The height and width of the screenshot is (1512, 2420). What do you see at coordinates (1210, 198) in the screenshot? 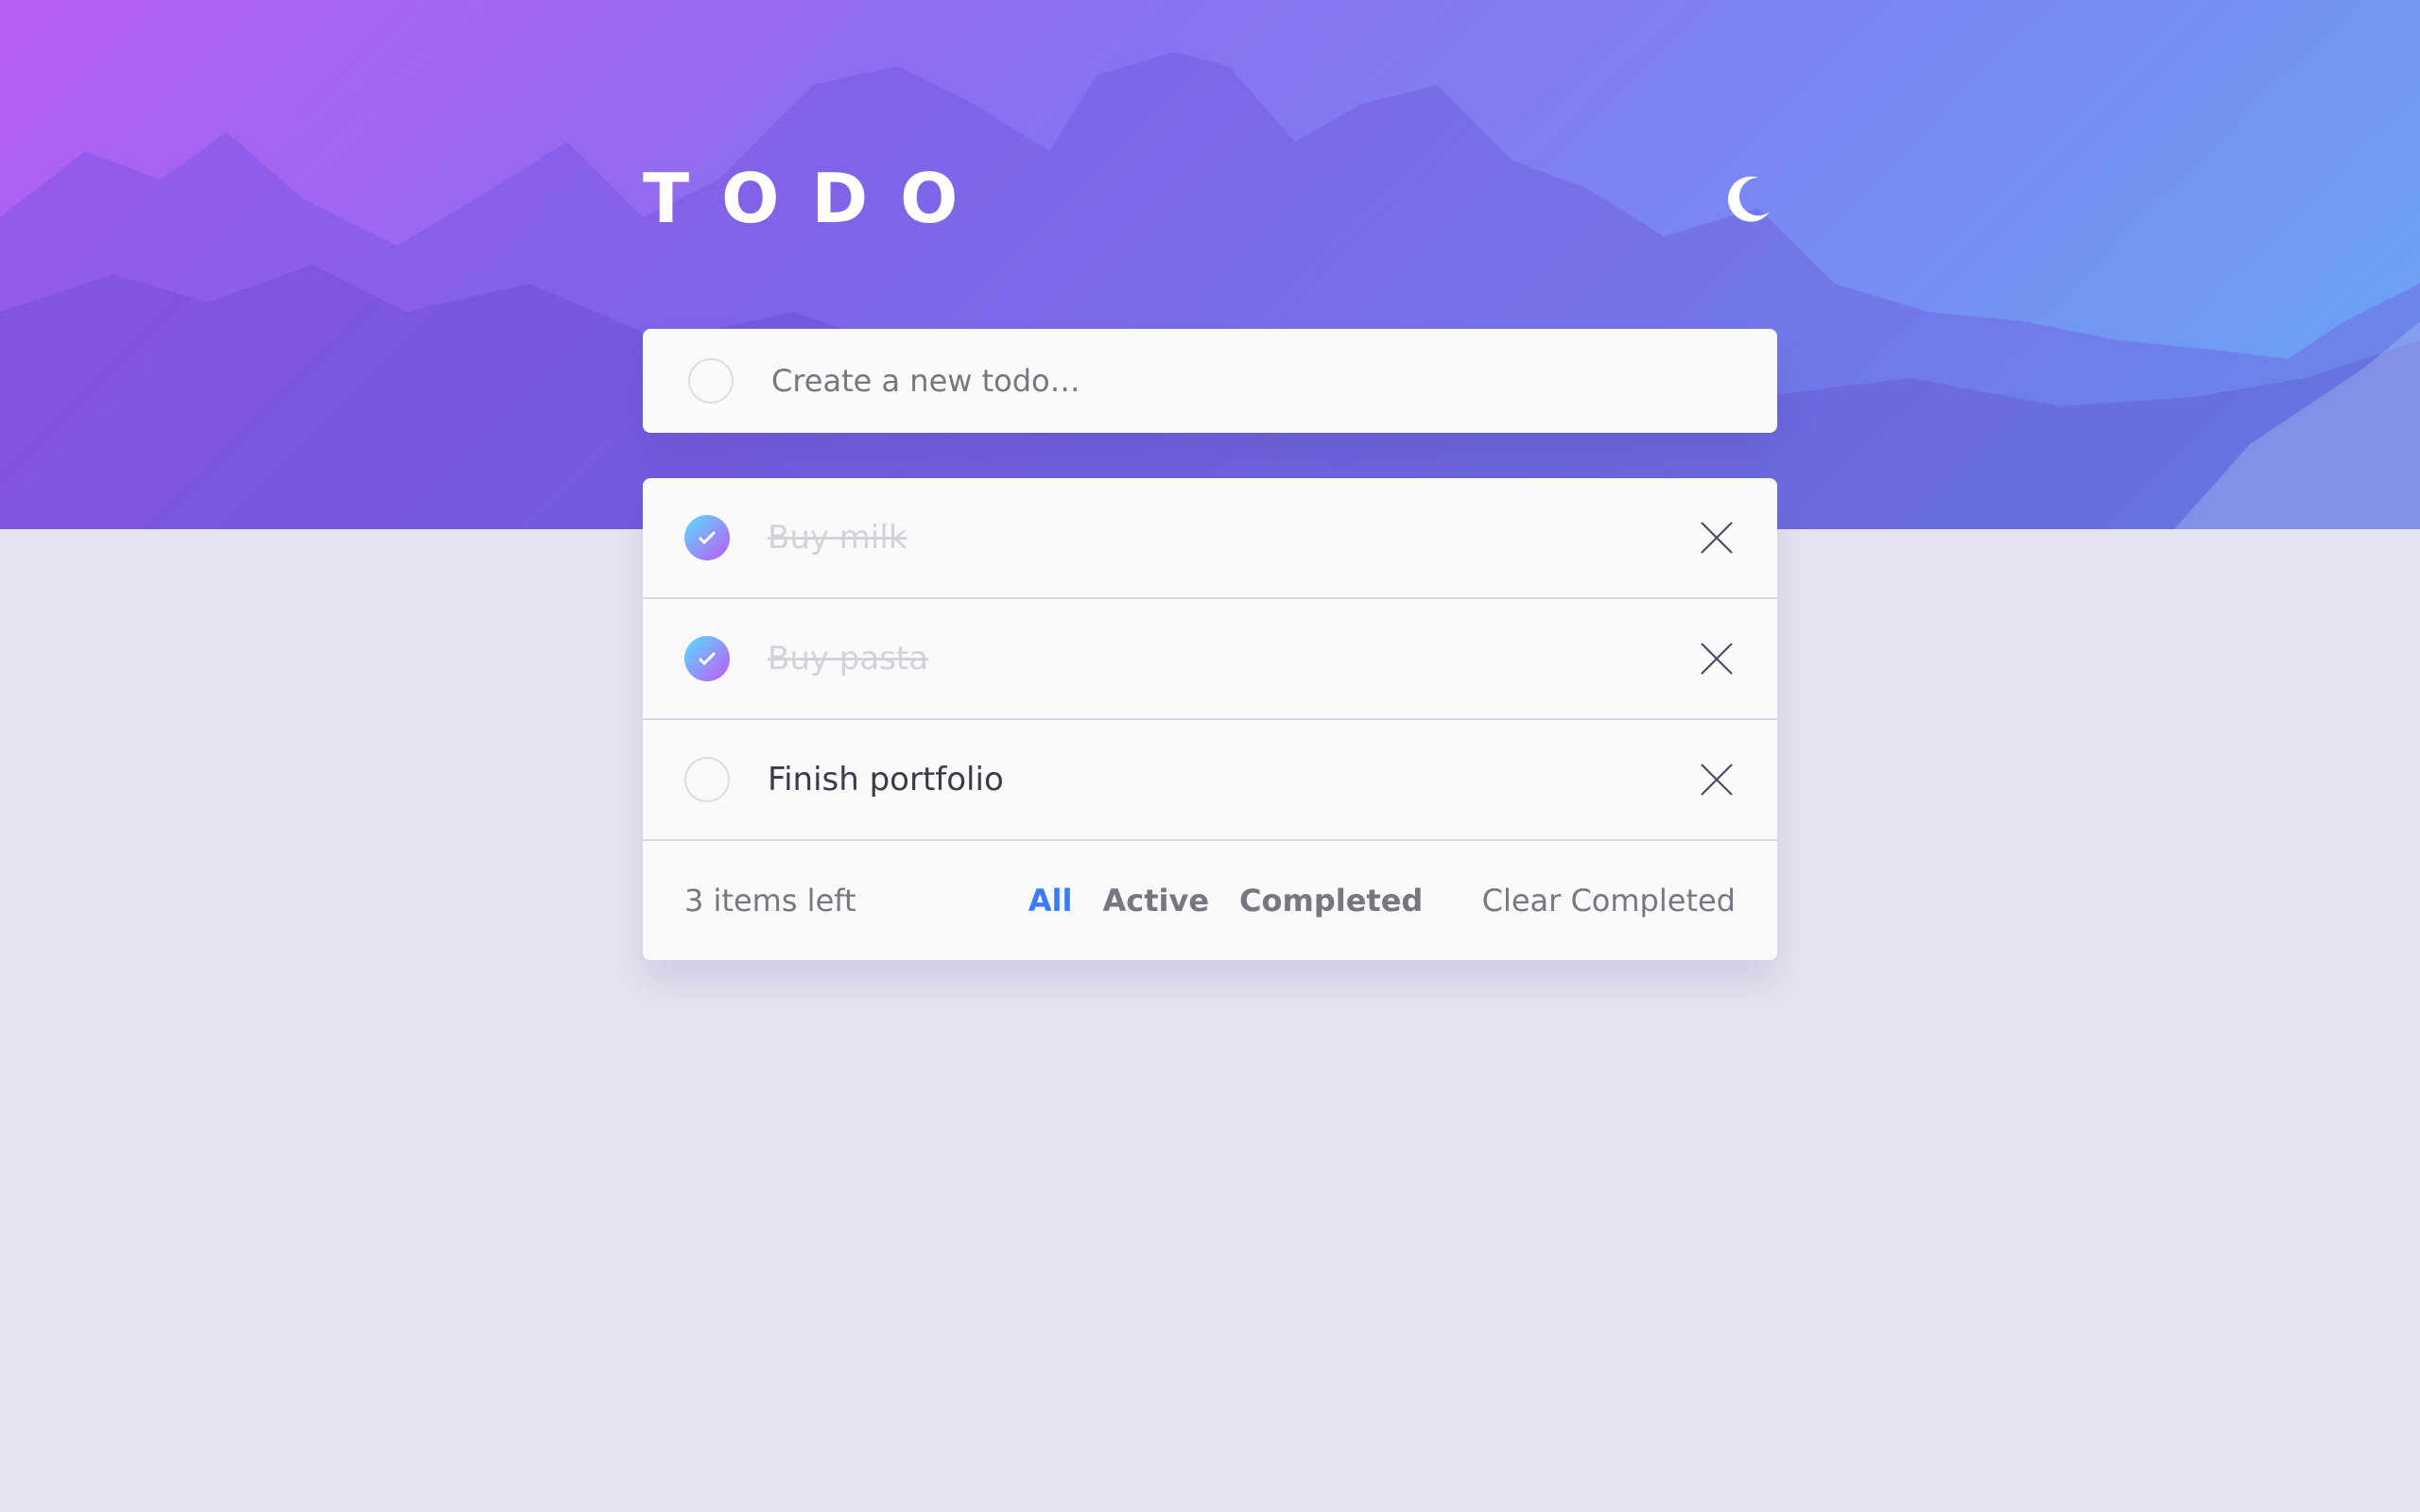
I see `app-header: TODO` at bounding box center [1210, 198].